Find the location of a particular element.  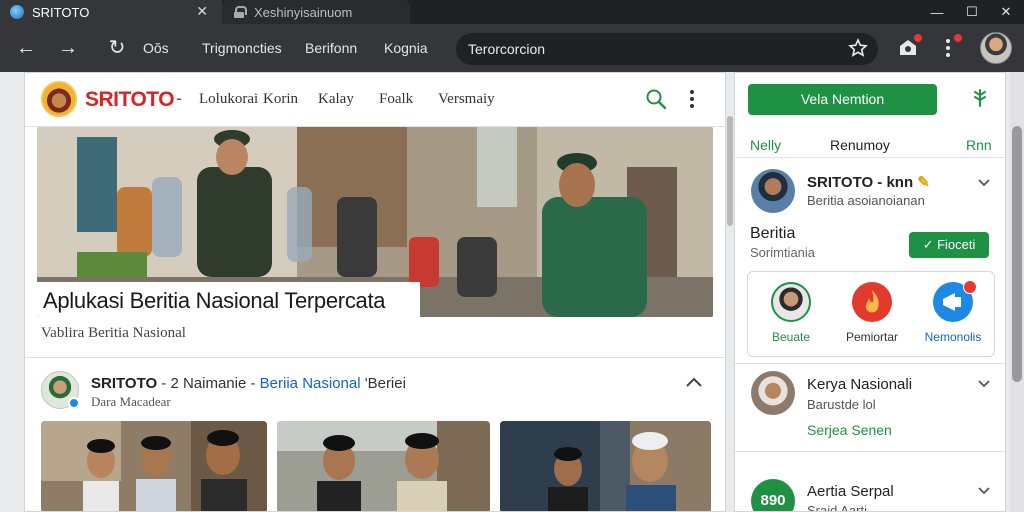

tab-renumoy: Renumoy is located at coordinates (860, 145).